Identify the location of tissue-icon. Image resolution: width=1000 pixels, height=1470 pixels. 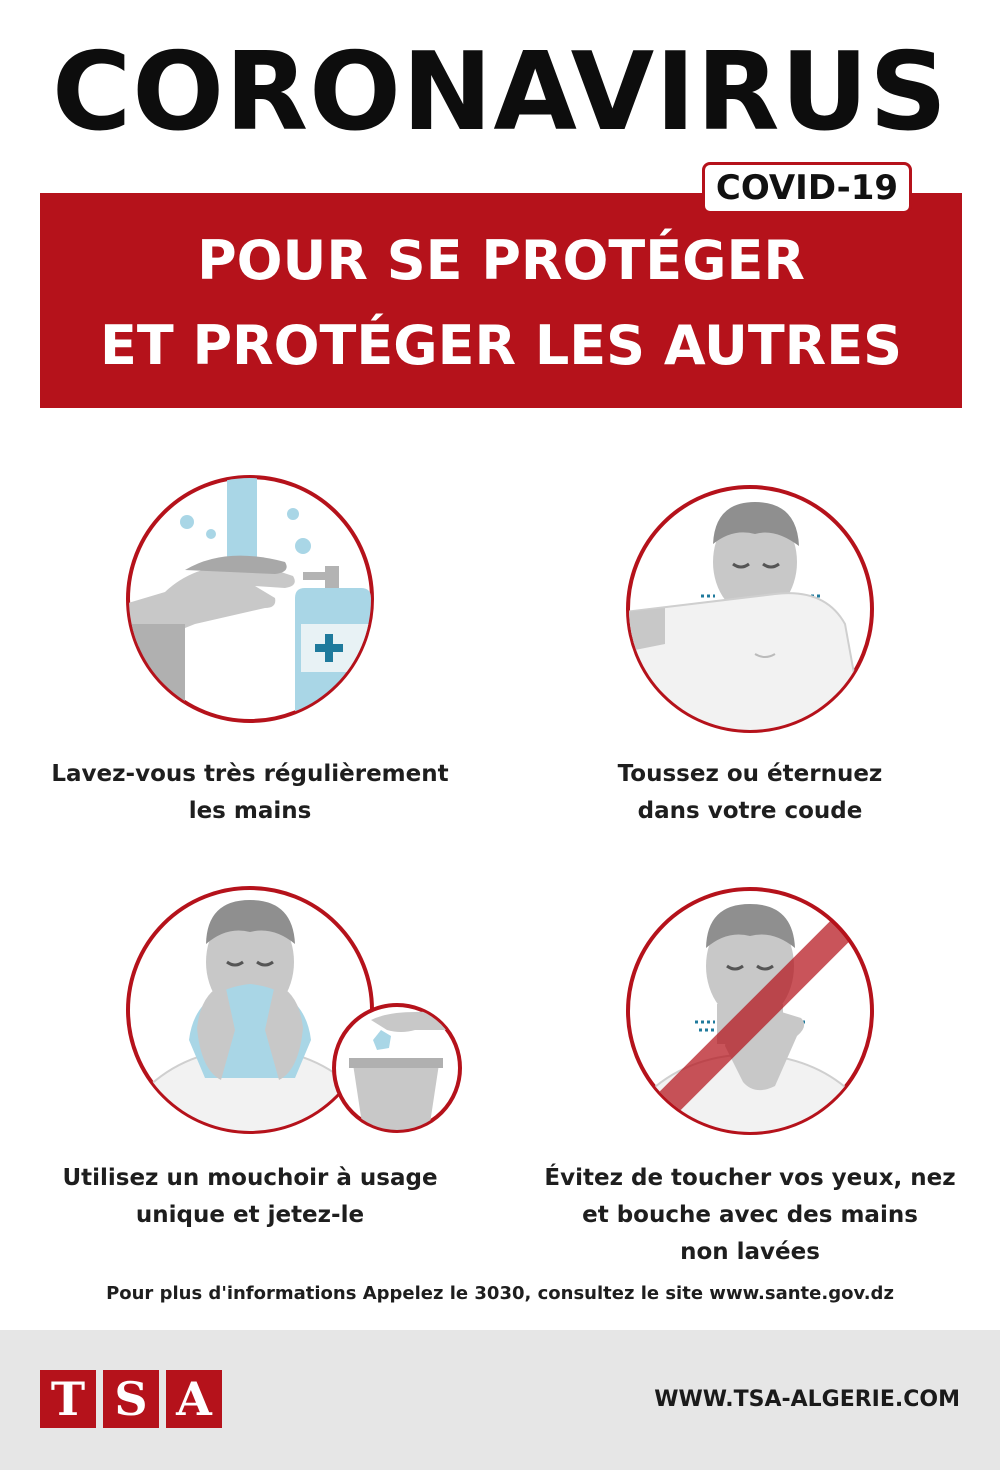
(294, 1010).